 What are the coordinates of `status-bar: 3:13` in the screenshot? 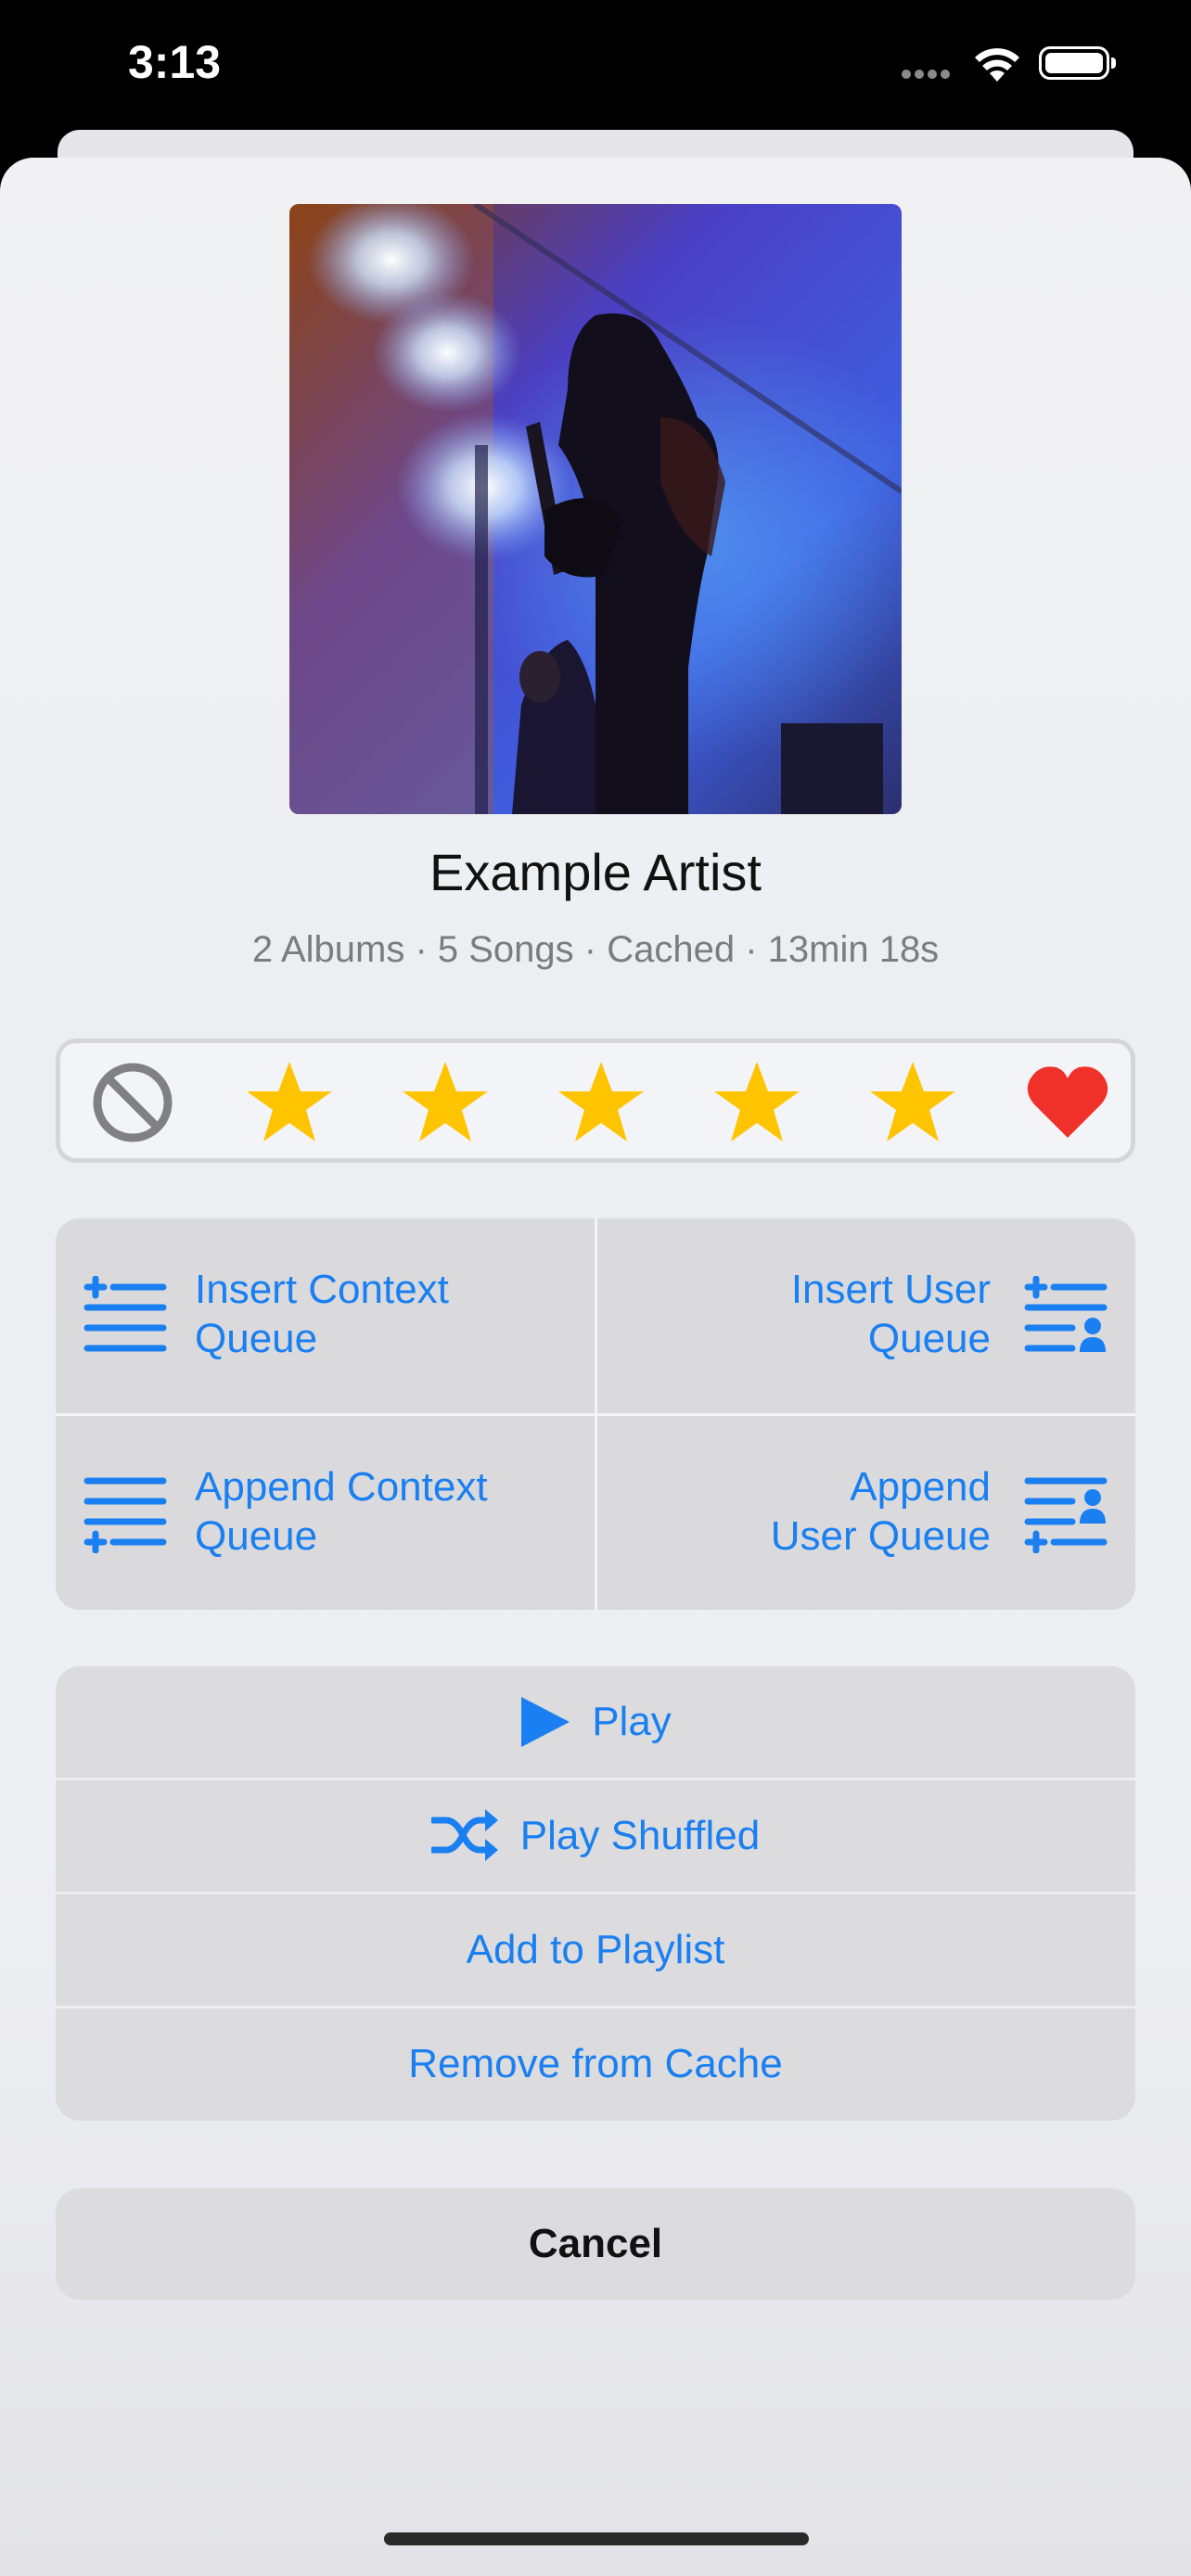 It's located at (595, 65).